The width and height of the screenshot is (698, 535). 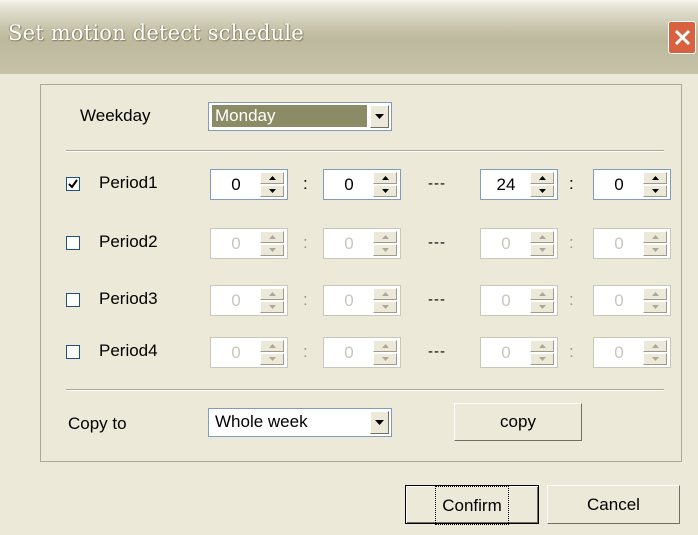 I want to click on period1-start-hour-spinner: 0, so click(x=249, y=184).